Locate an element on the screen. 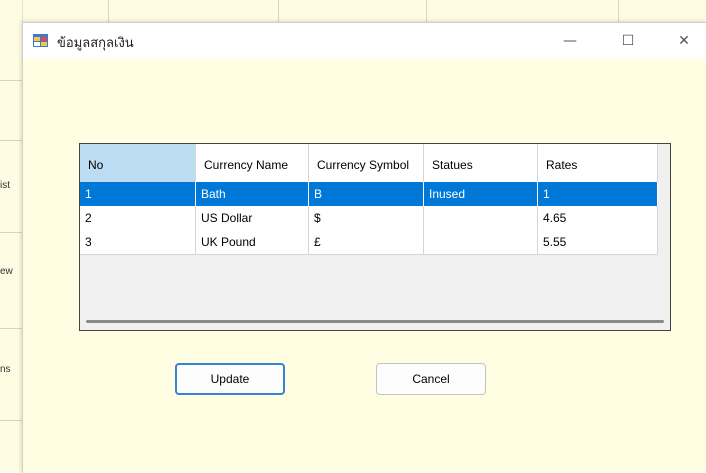 Image resolution: width=706 pixels, height=473 pixels. bg-label: ist is located at coordinates (5, 185).